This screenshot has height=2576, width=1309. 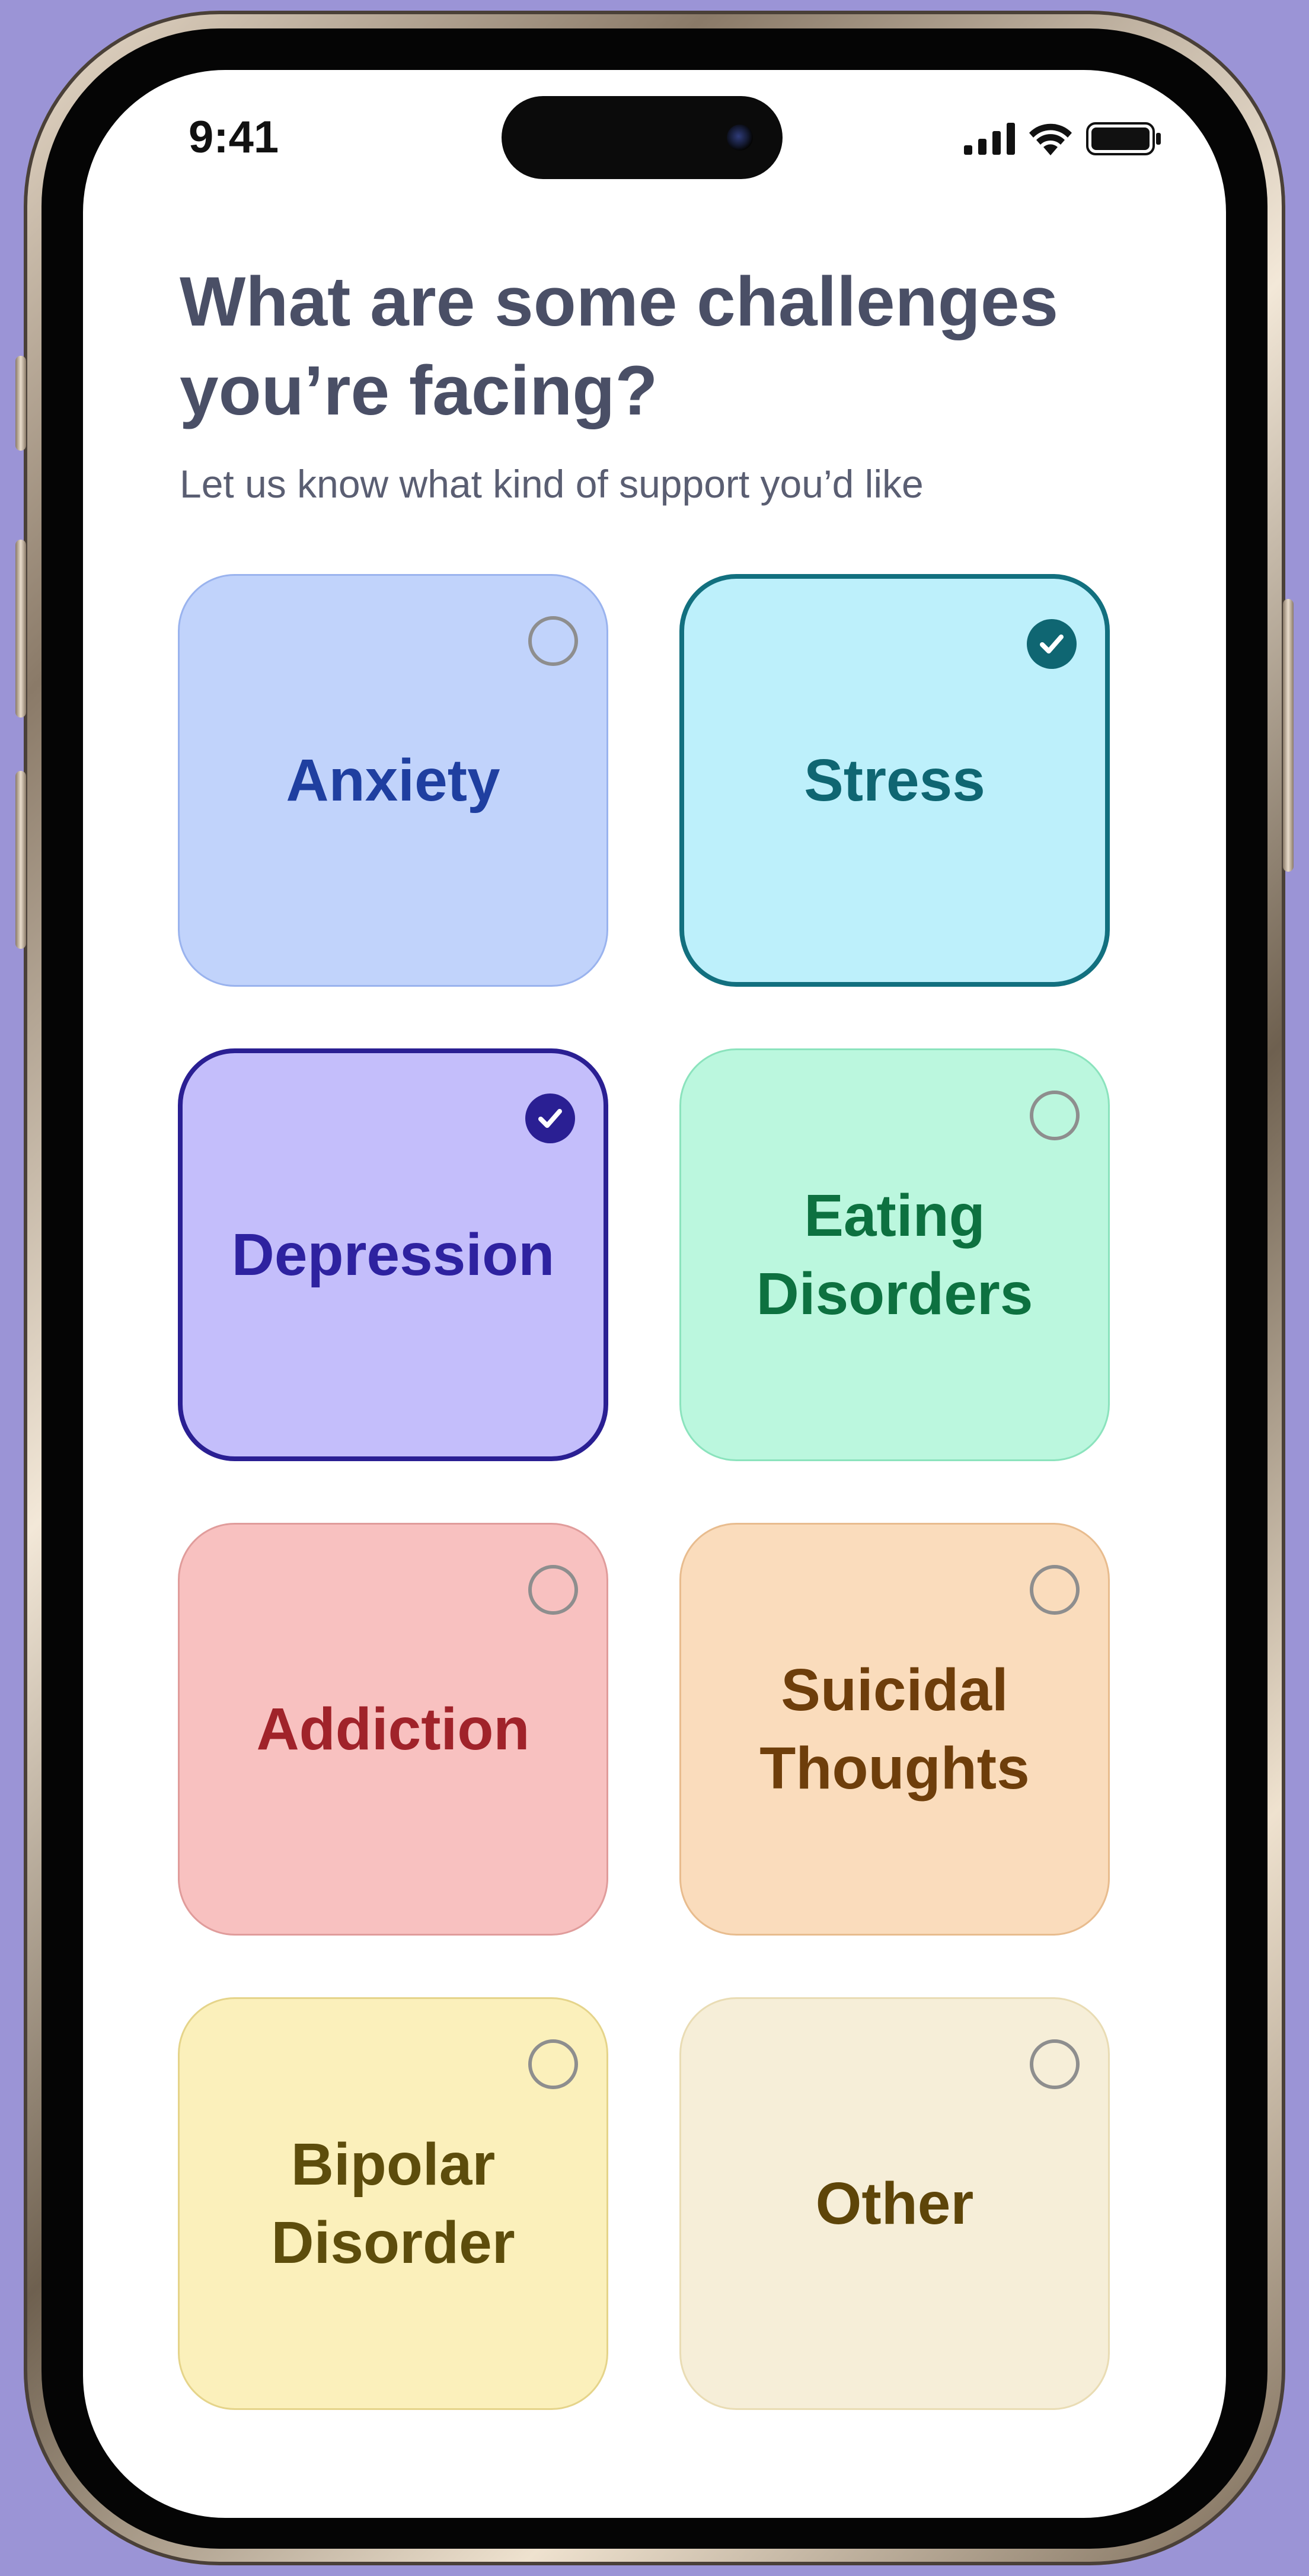 What do you see at coordinates (234, 137) in the screenshot?
I see `status-time: 9:41` at bounding box center [234, 137].